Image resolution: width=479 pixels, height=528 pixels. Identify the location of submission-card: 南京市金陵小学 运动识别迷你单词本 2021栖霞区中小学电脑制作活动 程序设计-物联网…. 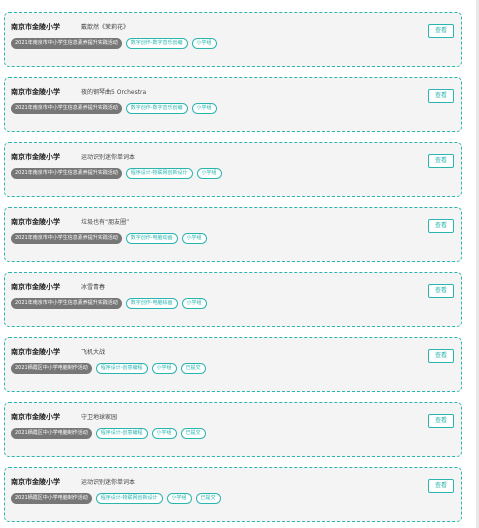
(233, 494).